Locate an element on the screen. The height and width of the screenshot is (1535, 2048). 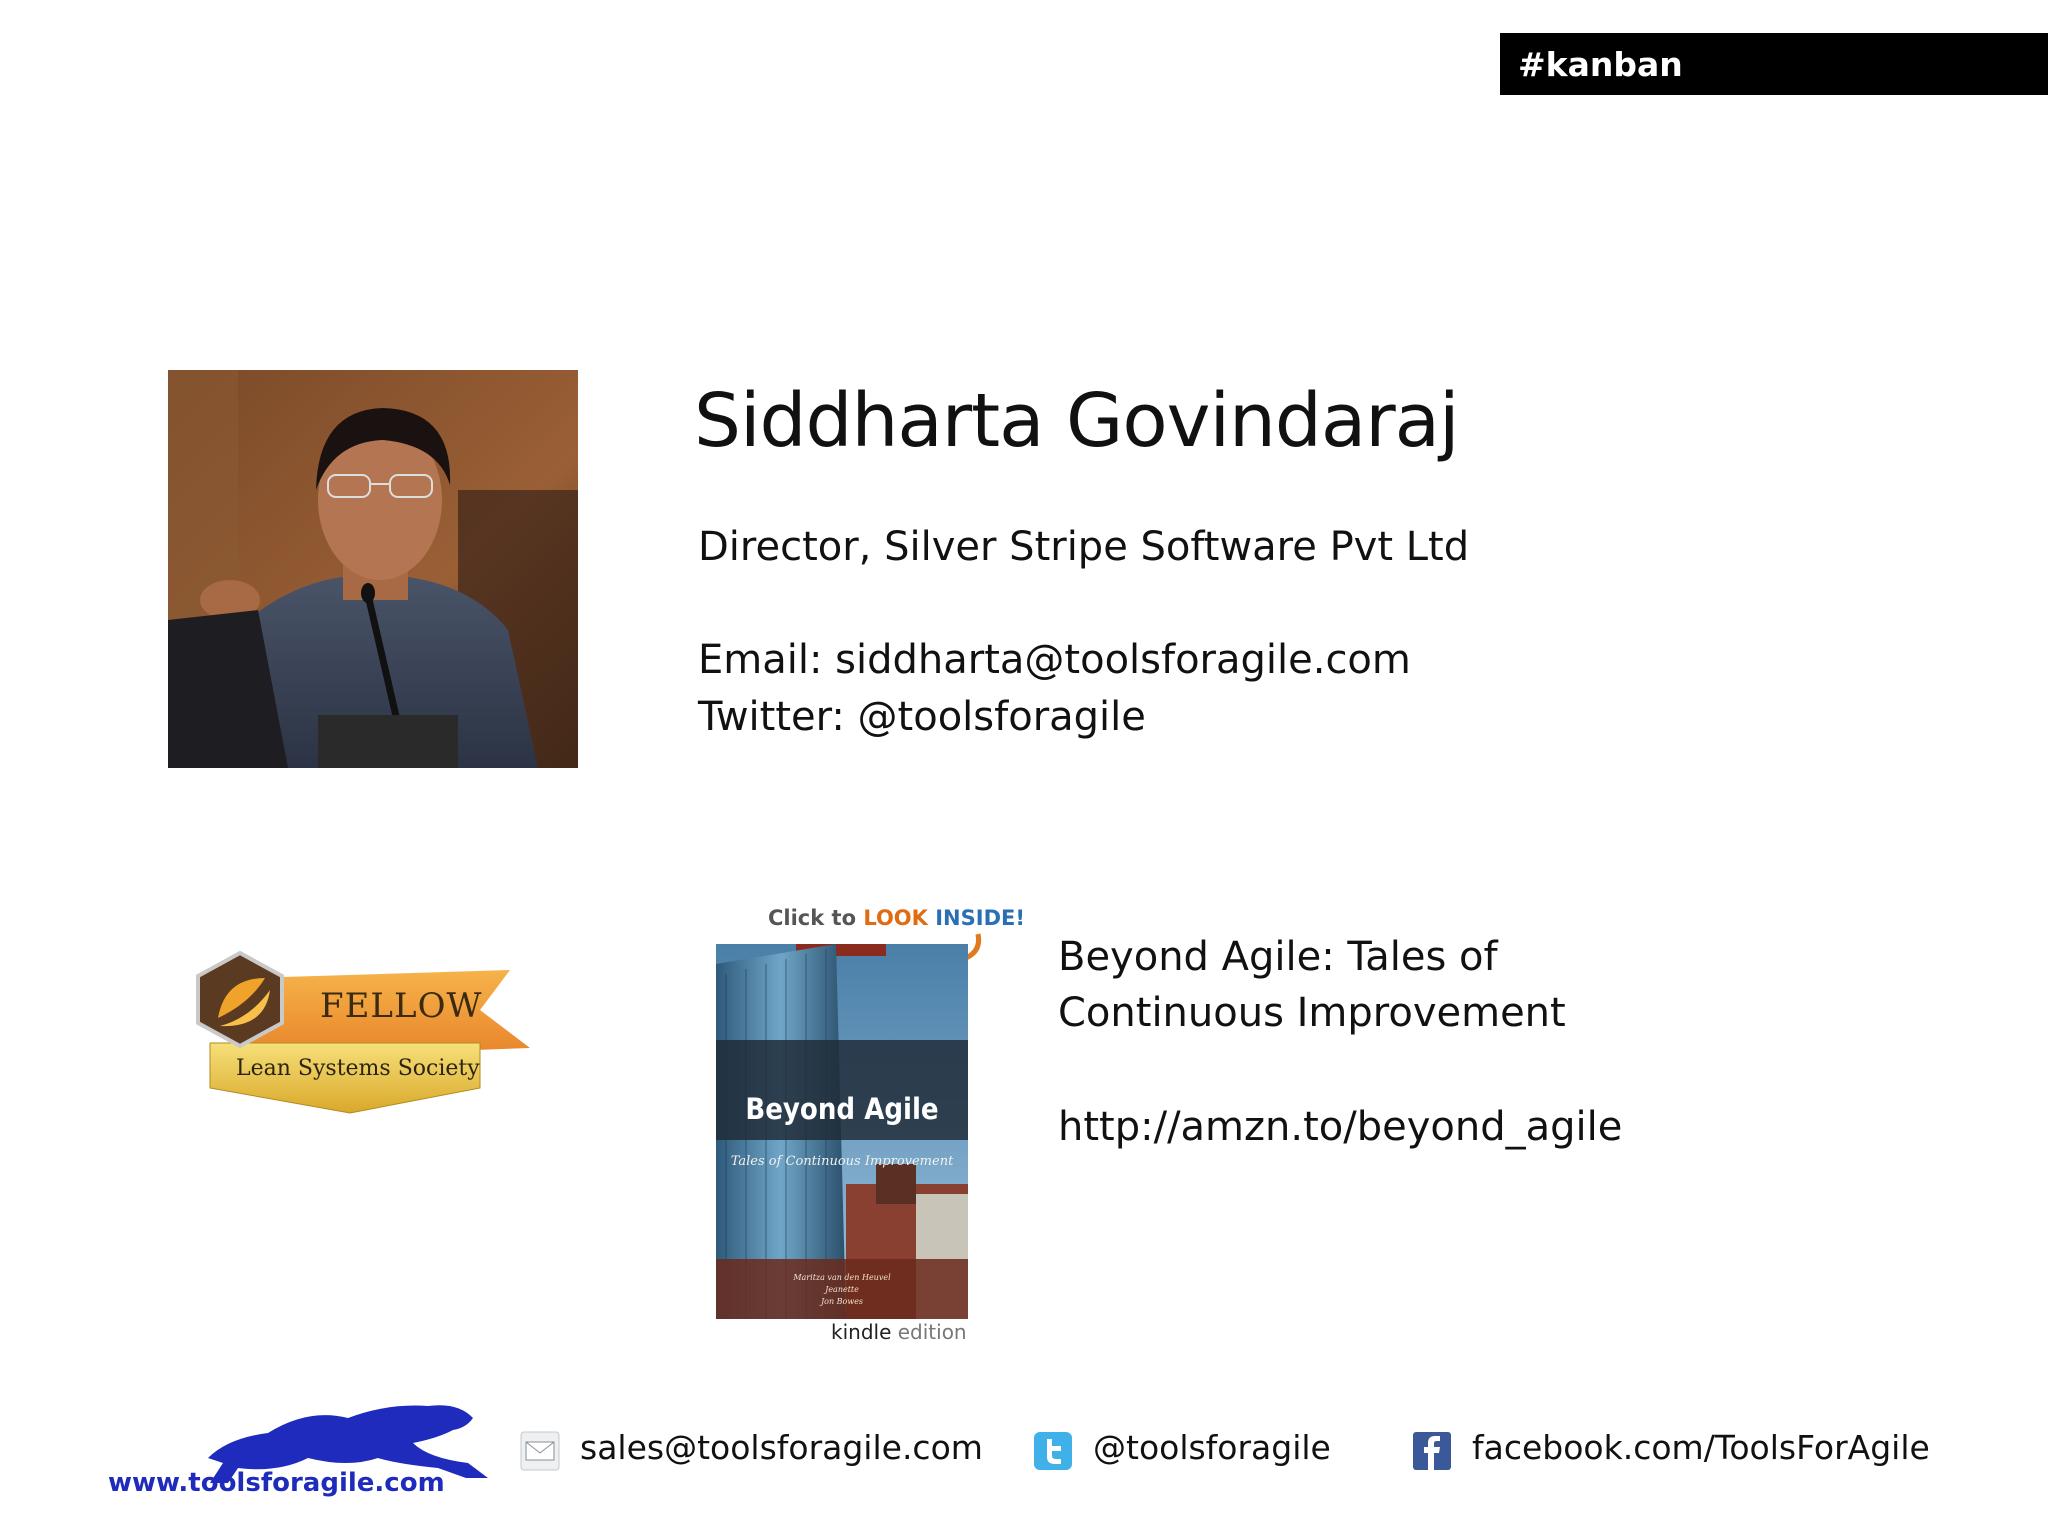
twitter-icon is located at coordinates (1053, 1451).